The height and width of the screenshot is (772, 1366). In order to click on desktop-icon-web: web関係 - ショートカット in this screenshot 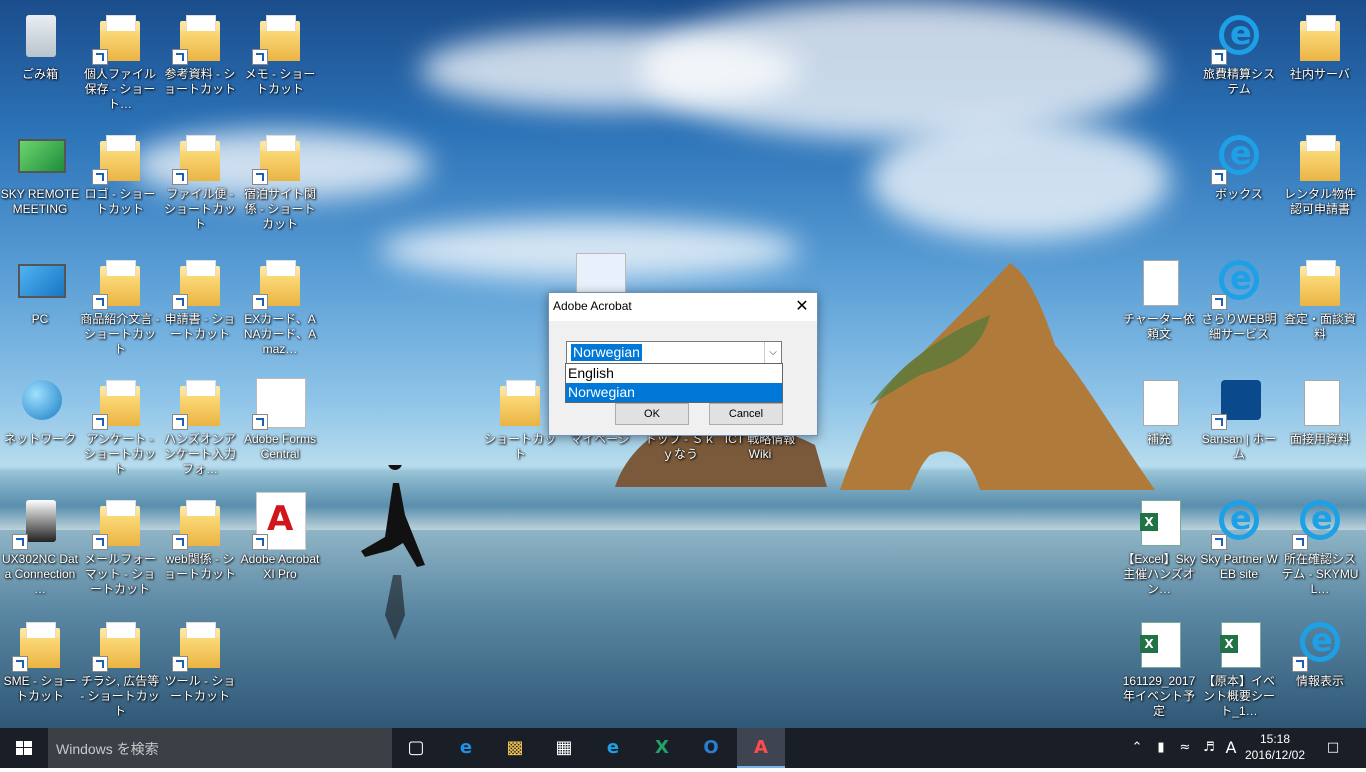, I will do `click(200, 544)`.